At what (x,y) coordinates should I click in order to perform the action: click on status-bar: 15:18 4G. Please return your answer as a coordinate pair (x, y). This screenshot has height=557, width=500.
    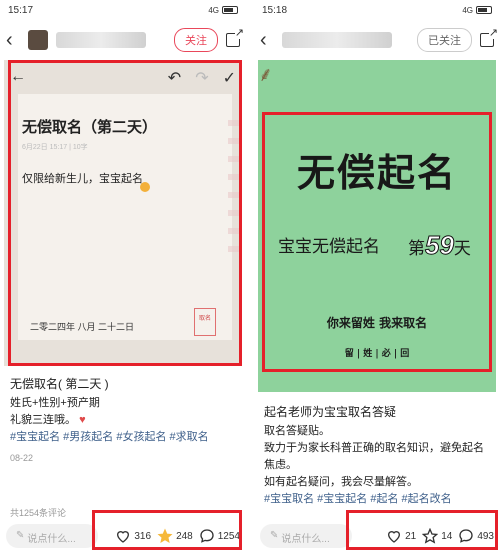
    Looking at the image, I should click on (377, 10).